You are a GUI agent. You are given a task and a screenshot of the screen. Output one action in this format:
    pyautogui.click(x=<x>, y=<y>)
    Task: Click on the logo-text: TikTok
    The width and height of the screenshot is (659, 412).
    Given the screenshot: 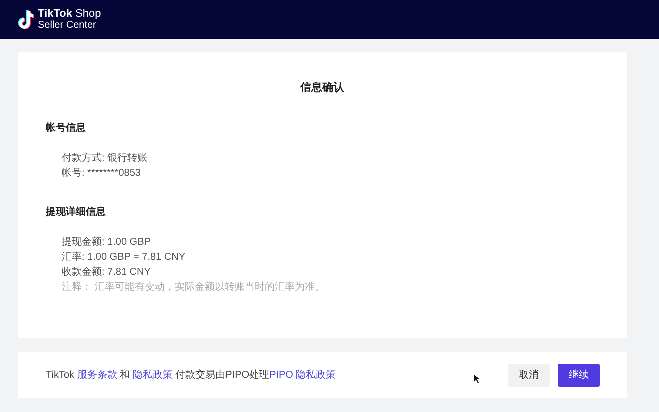 What is the action you would take?
    pyautogui.click(x=55, y=14)
    